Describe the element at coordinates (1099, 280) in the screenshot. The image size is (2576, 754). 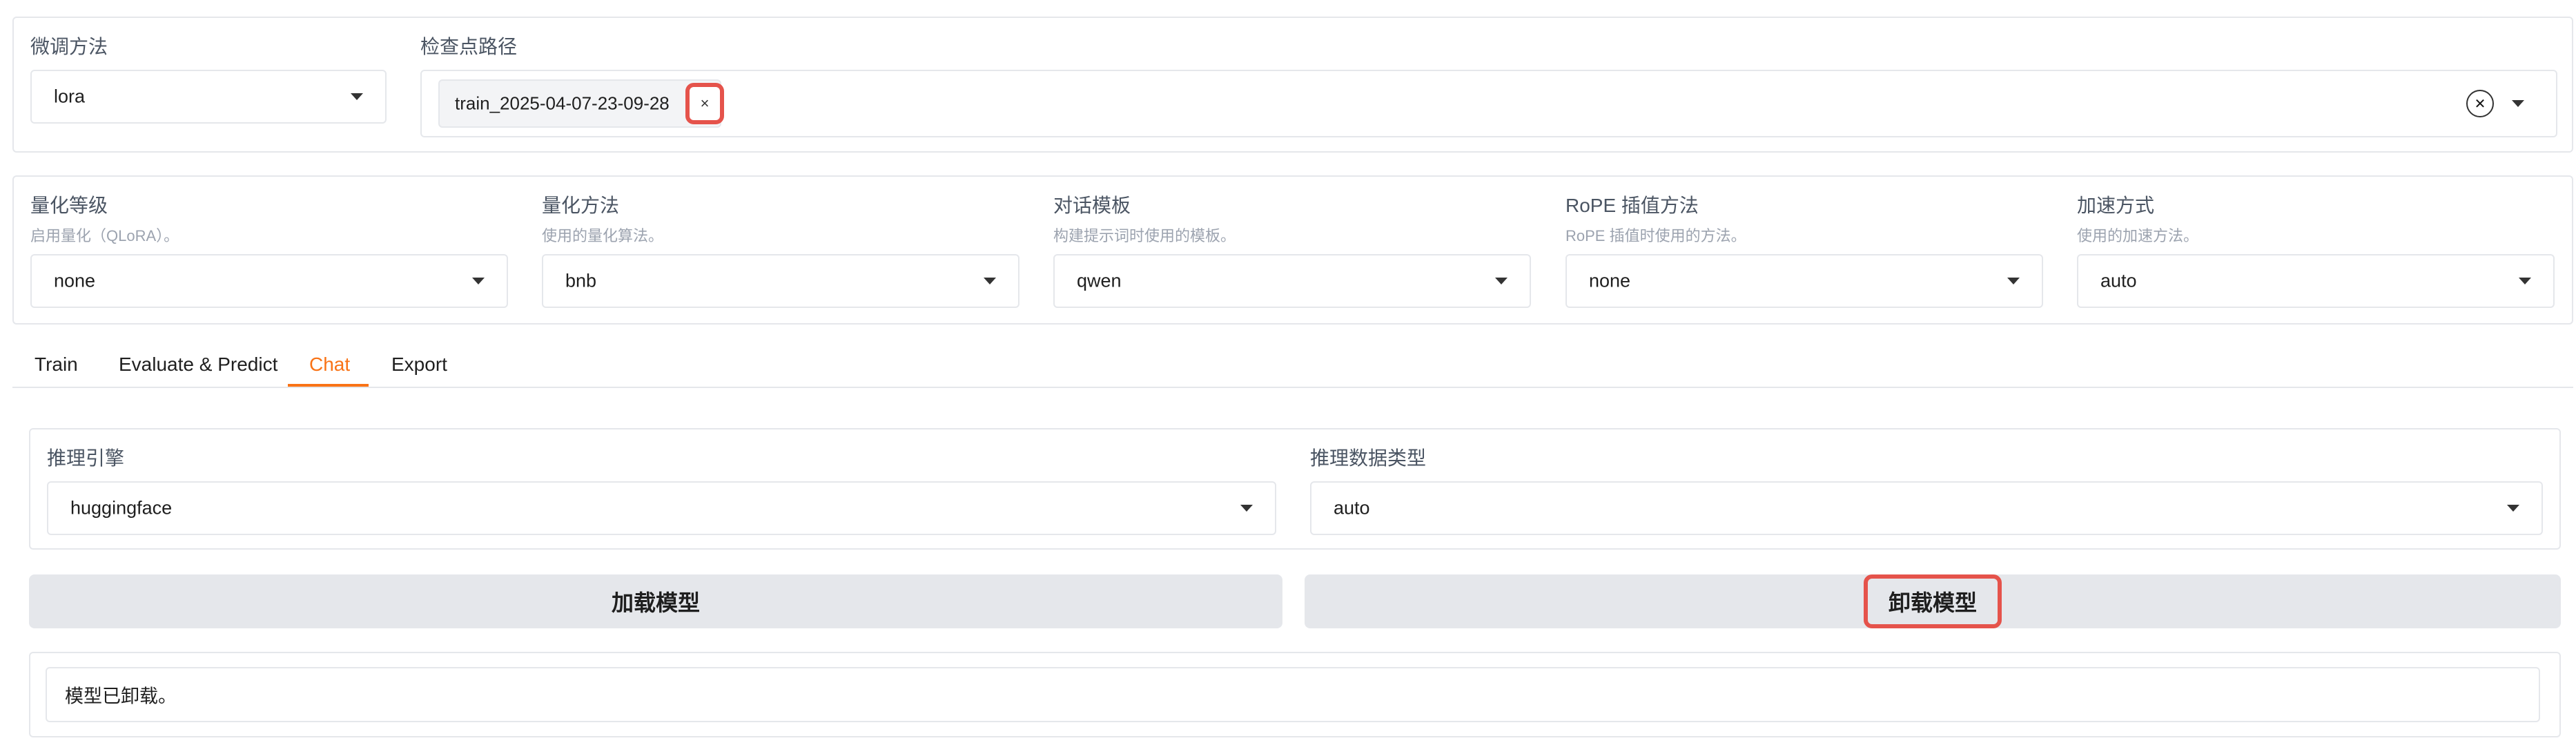
I see `template-value: qwen` at that location.